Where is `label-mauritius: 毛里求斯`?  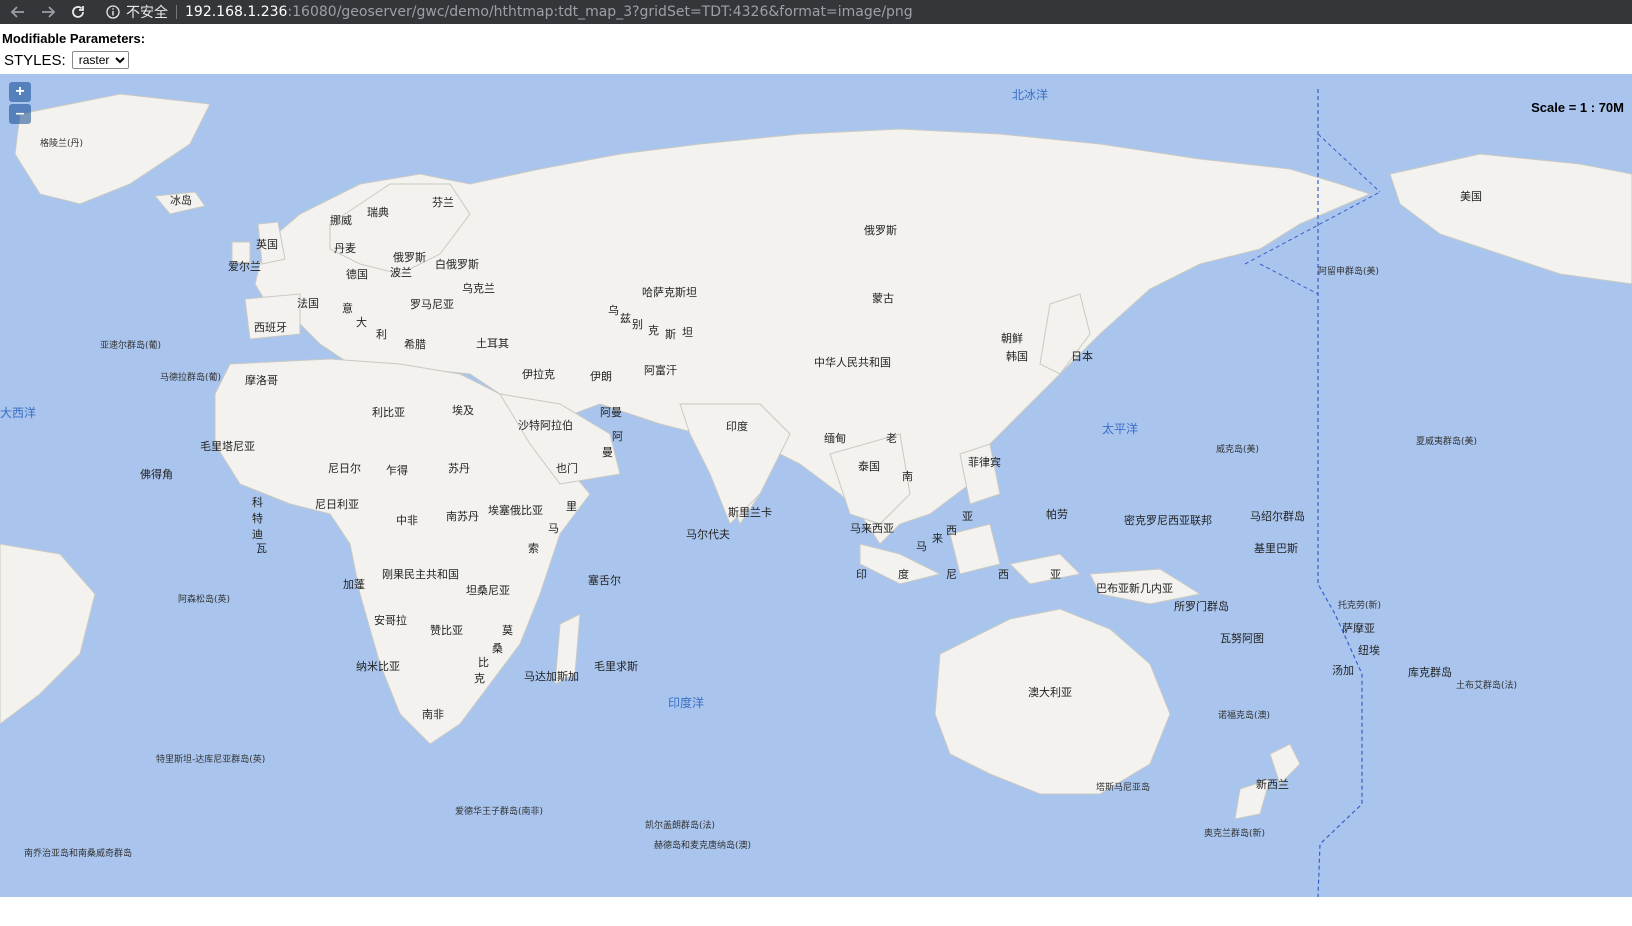
label-mauritius: 毛里求斯 is located at coordinates (616, 666).